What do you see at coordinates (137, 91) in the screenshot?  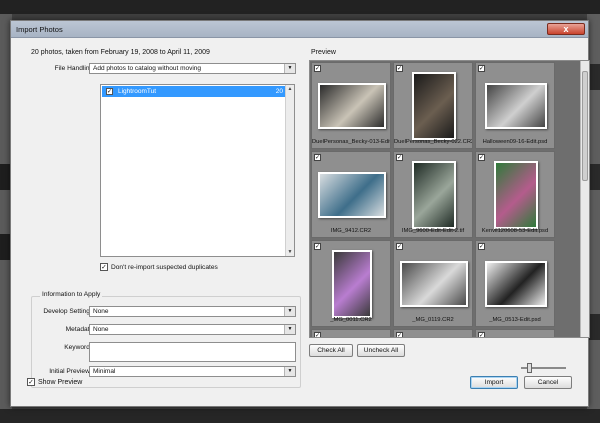 I see `source-folder-name: LightroomTut` at bounding box center [137, 91].